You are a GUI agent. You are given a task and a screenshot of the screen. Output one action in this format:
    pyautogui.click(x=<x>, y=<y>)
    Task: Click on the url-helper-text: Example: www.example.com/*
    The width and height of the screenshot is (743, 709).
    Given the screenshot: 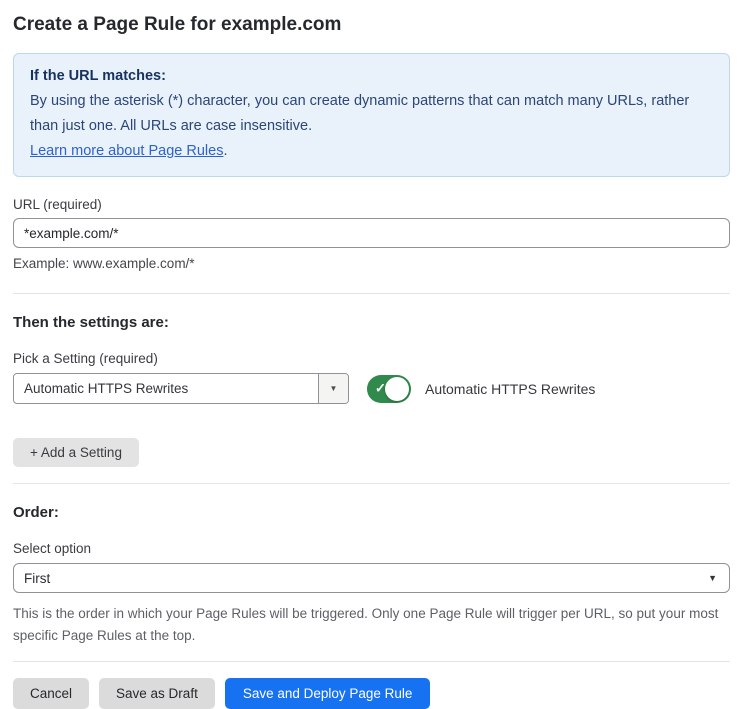 What is the action you would take?
    pyautogui.click(x=104, y=263)
    